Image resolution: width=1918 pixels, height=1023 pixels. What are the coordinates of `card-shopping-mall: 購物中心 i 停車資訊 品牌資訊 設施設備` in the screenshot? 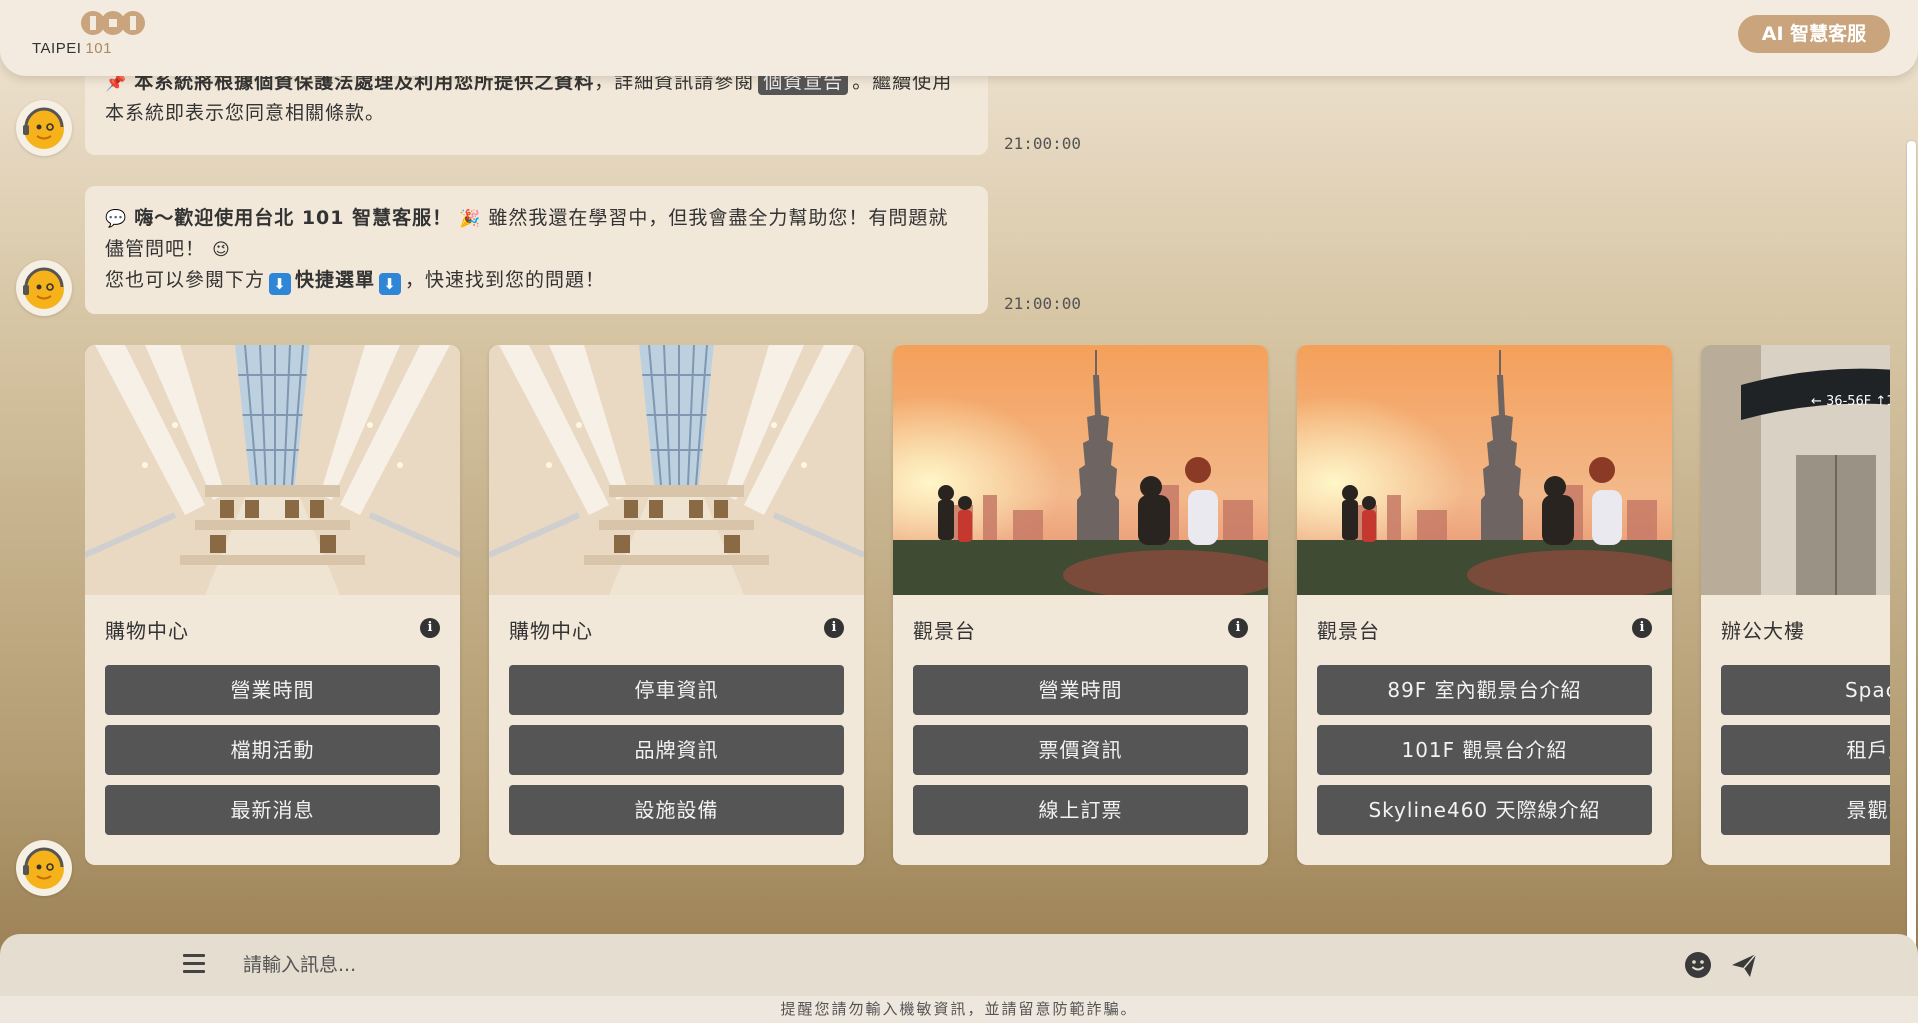 It's located at (676, 605).